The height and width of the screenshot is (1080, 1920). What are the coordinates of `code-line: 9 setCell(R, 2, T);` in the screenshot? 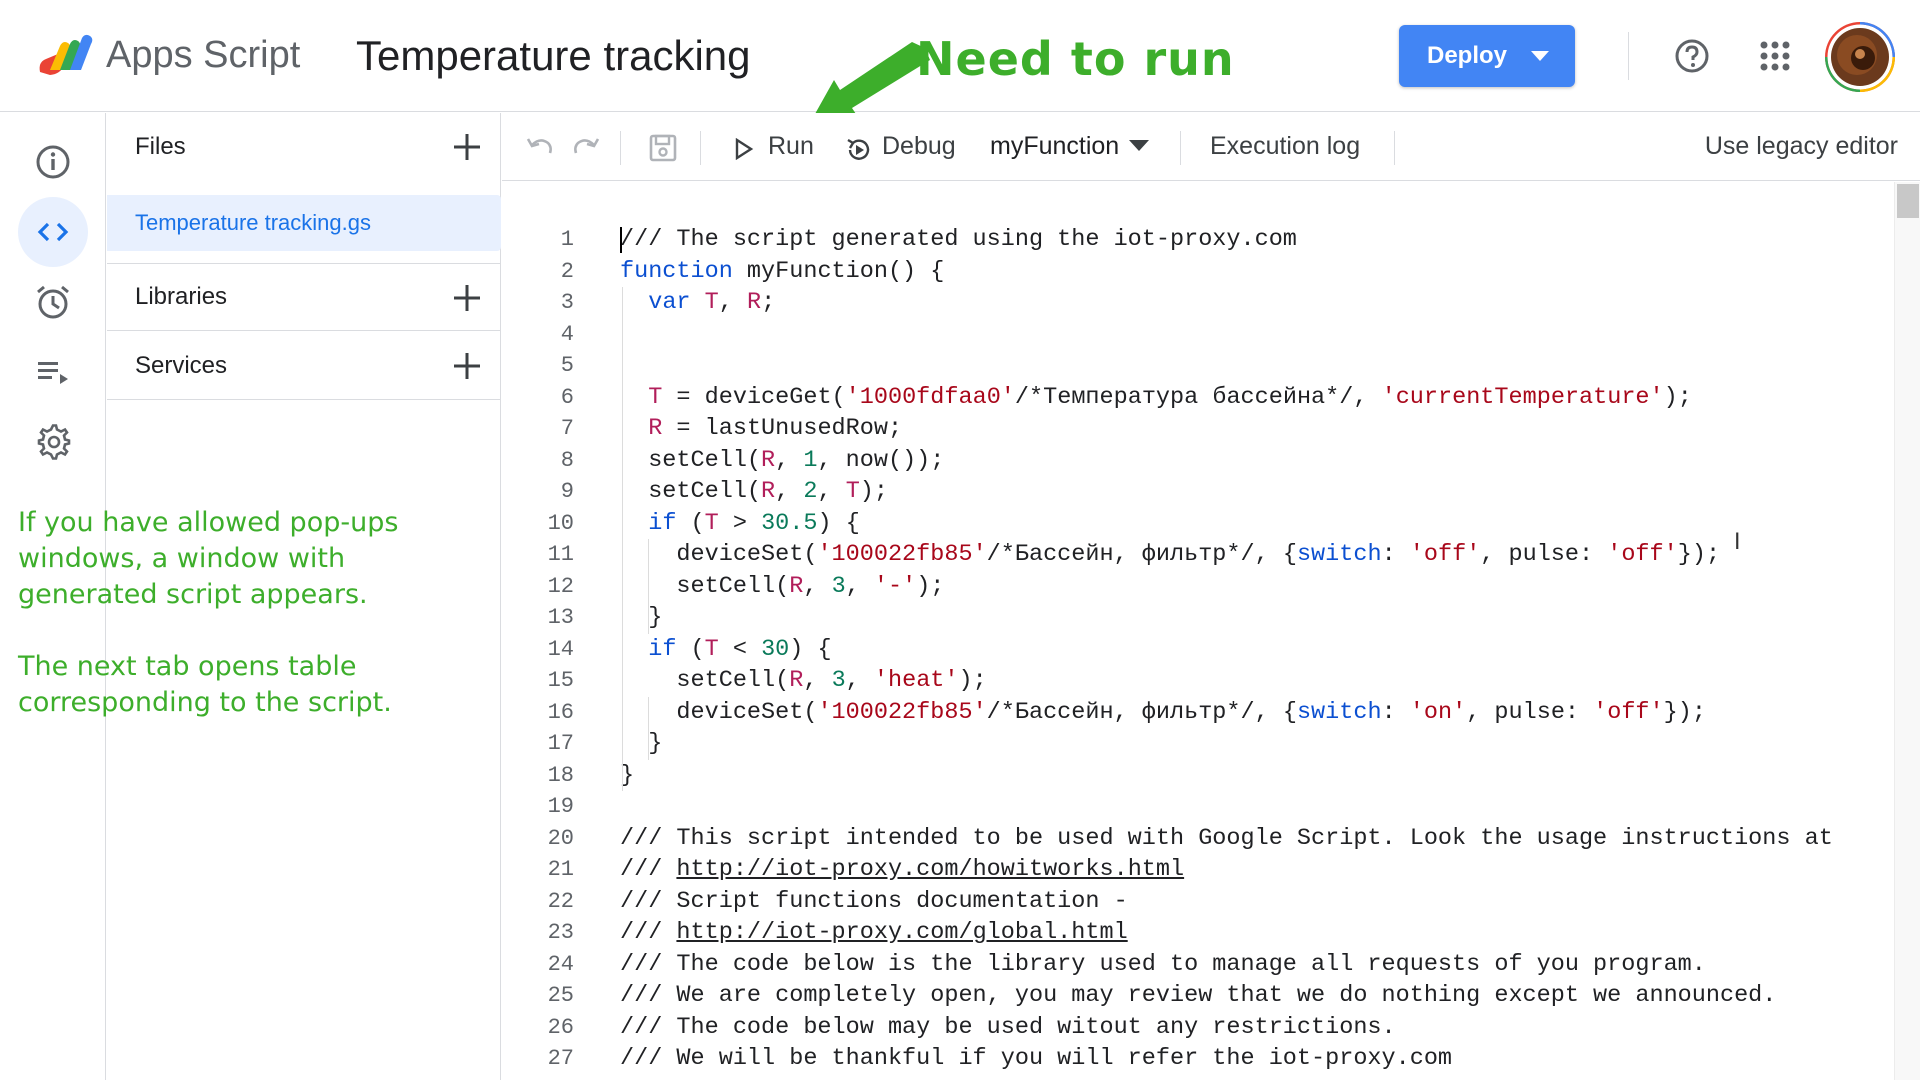 It's located at (1192, 492).